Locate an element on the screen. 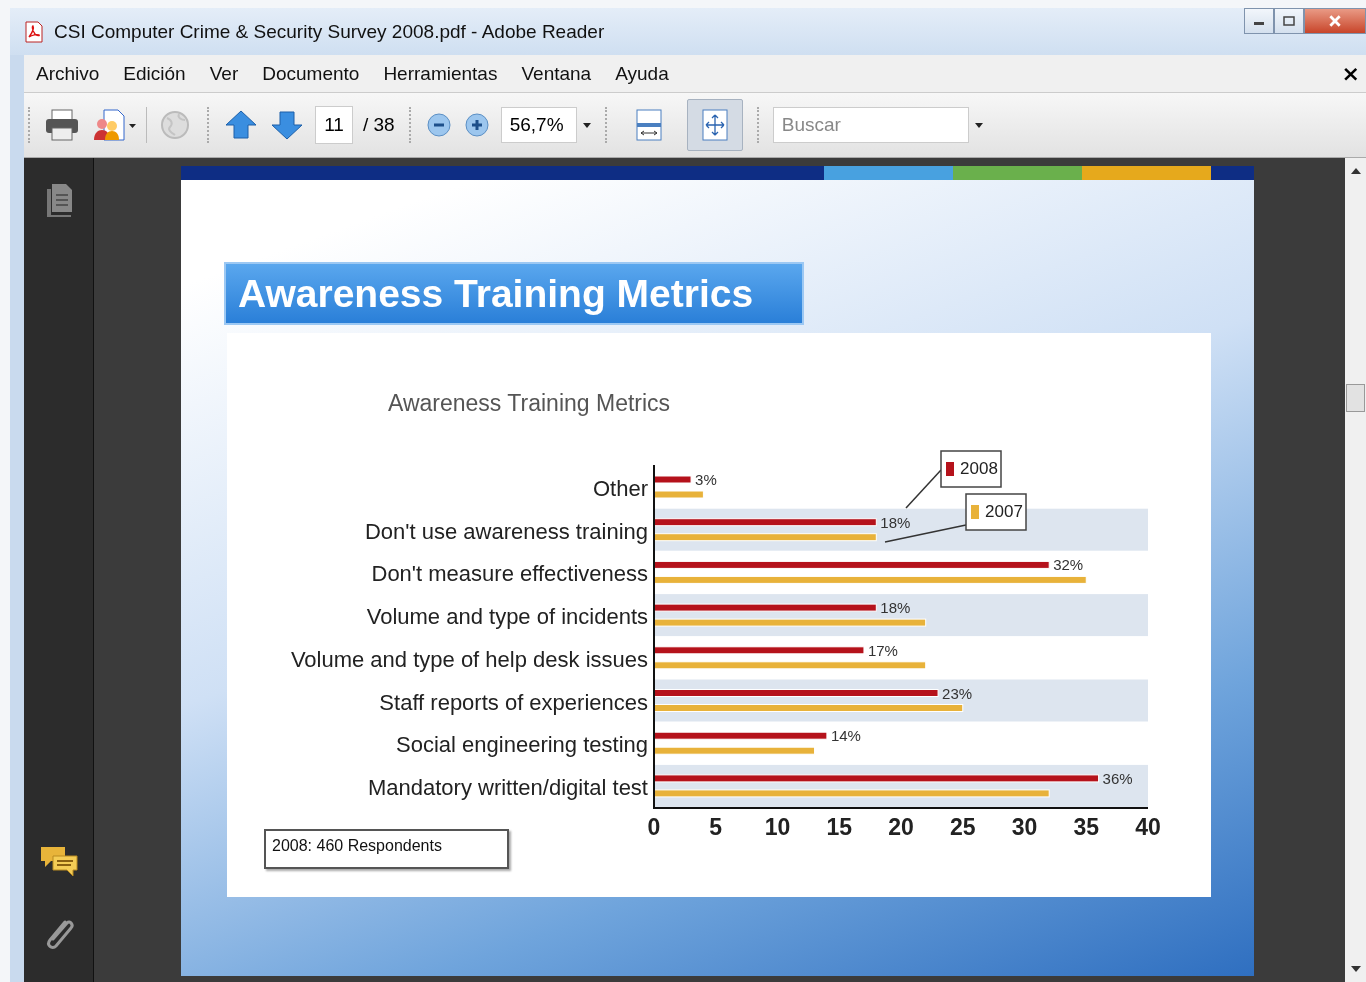 Image resolution: width=1366 pixels, height=982 pixels. tick-label: 30 is located at coordinates (1024, 827).